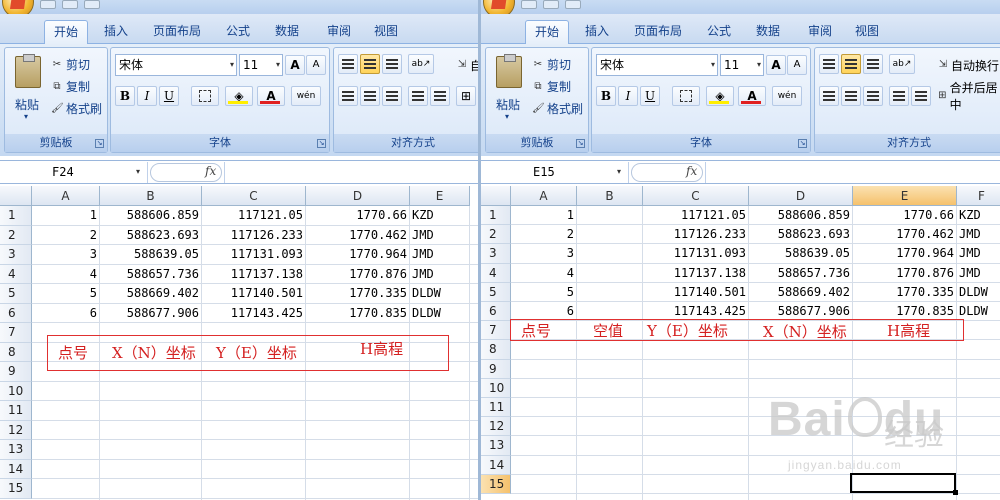  I want to click on tab-5: 审阅, so click(339, 32).